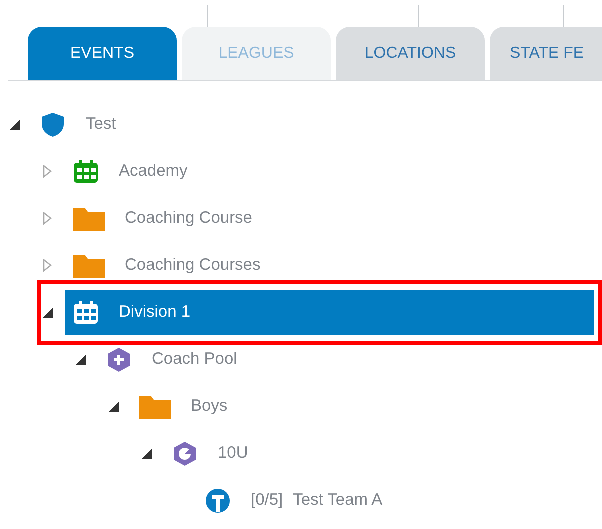 This screenshot has width=602, height=529. What do you see at coordinates (329, 218) in the screenshot?
I see `tree-item: Coaching Course` at bounding box center [329, 218].